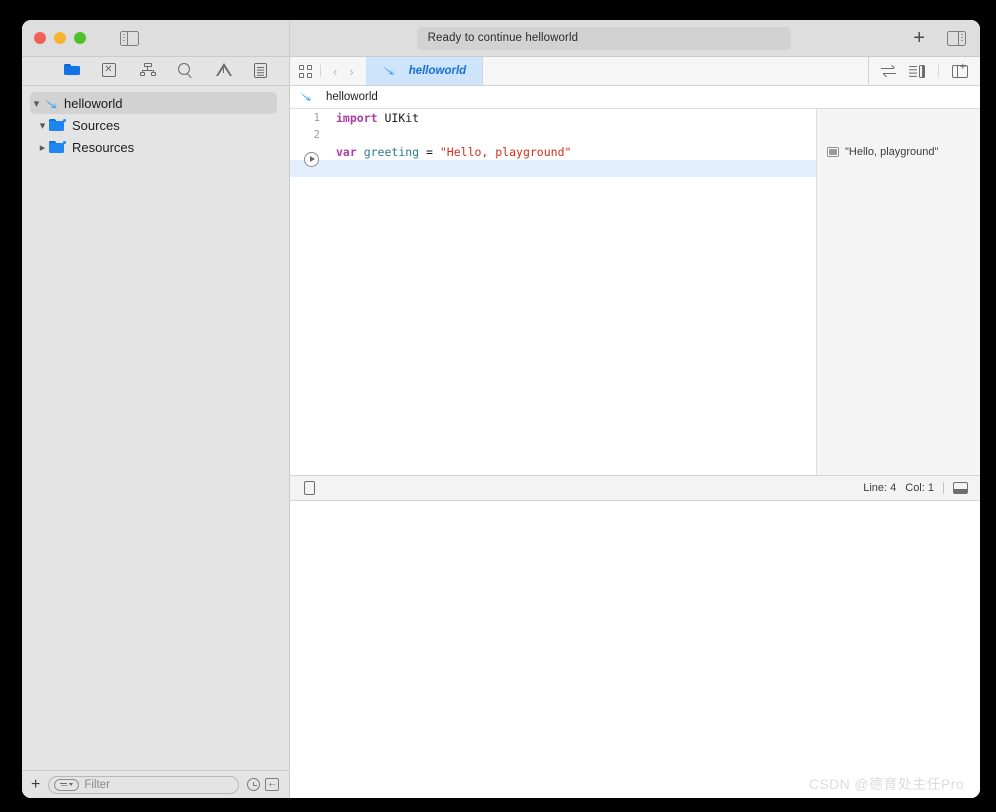 This screenshot has width=996, height=812. I want to click on tab-bar-filler, so click(676, 71).